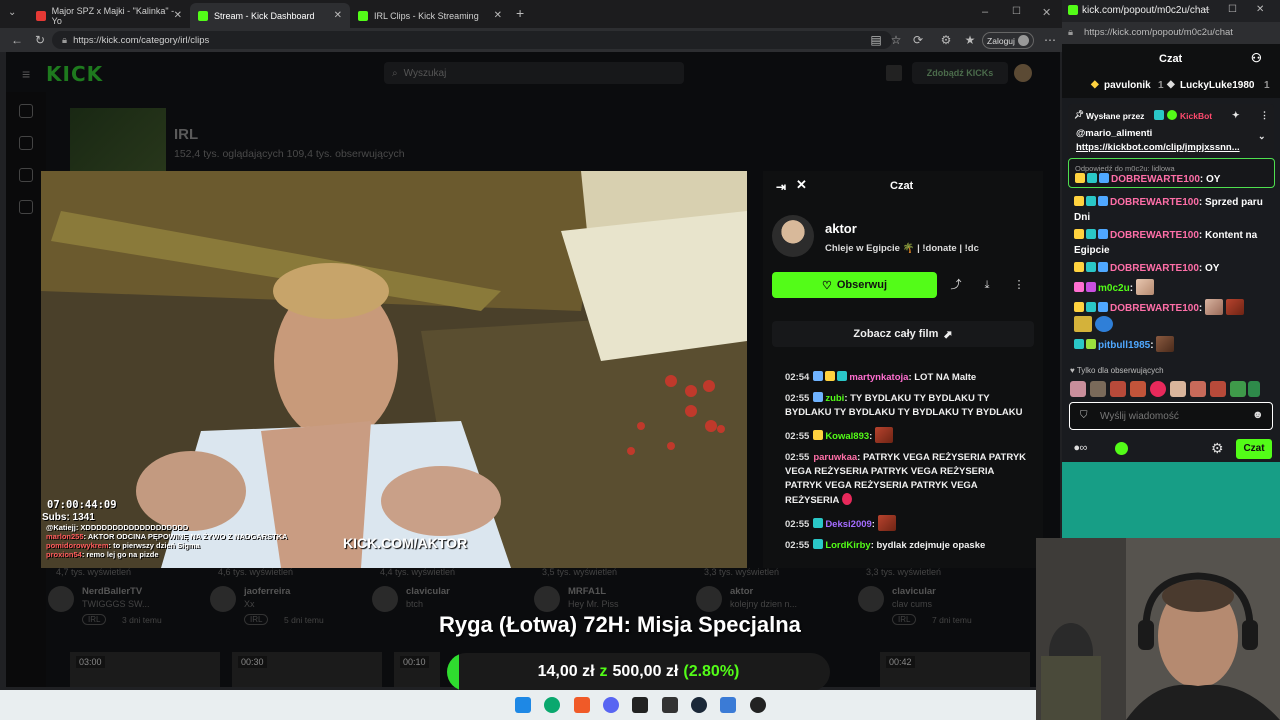  Describe the element at coordinates (472, 40) in the screenshot. I see `url-input: 🔒︎ https://kick.com/category/irl/clips` at that location.